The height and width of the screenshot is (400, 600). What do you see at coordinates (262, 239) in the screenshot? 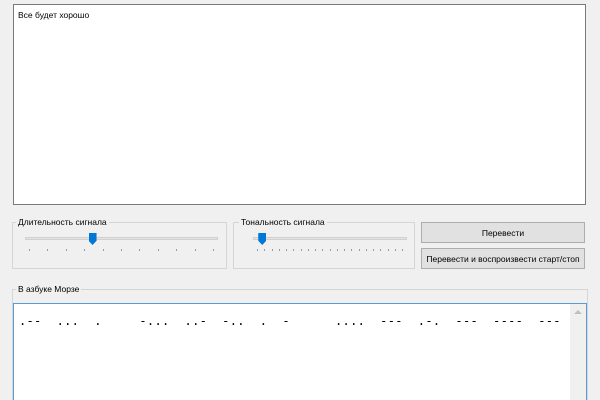
I see `tone-slider-thumb` at bounding box center [262, 239].